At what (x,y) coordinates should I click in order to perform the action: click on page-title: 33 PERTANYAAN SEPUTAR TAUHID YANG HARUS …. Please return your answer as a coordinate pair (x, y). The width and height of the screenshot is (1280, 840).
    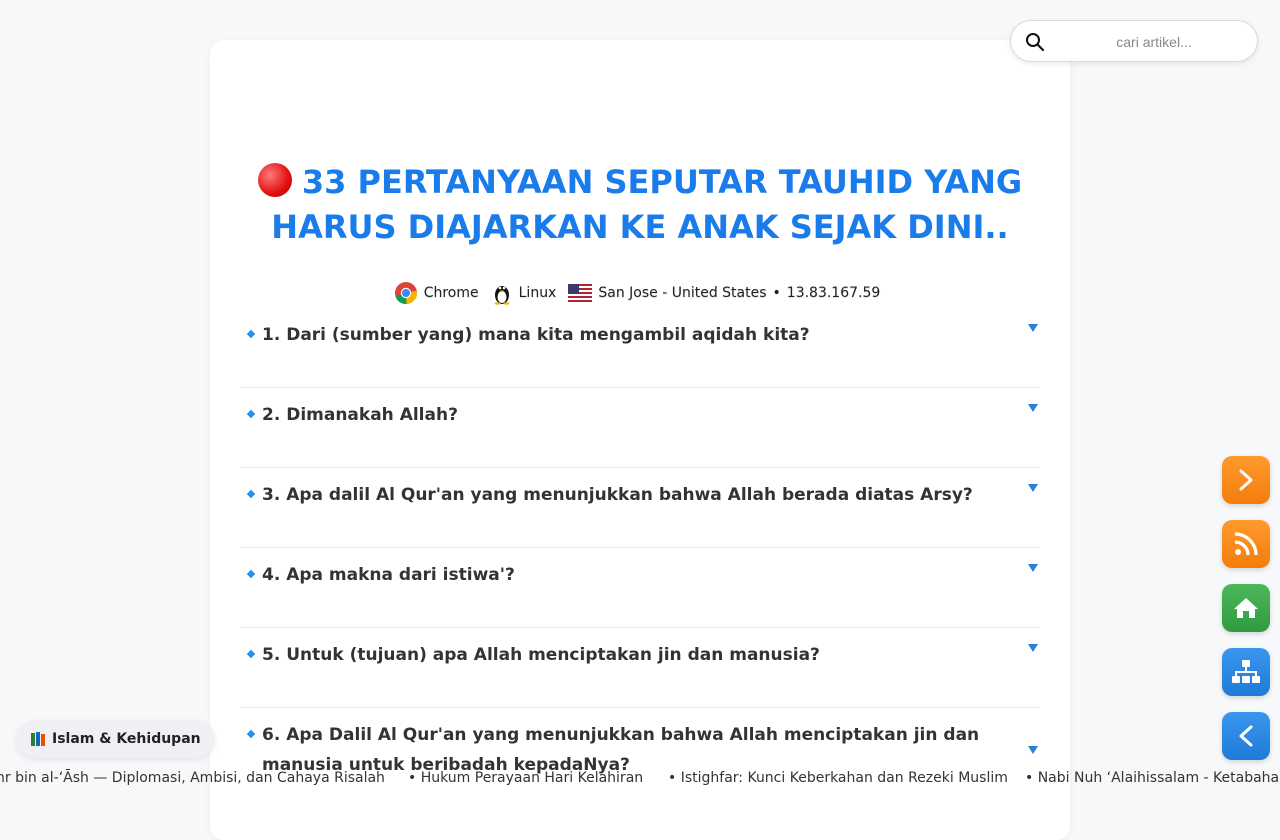
    Looking at the image, I should click on (640, 205).